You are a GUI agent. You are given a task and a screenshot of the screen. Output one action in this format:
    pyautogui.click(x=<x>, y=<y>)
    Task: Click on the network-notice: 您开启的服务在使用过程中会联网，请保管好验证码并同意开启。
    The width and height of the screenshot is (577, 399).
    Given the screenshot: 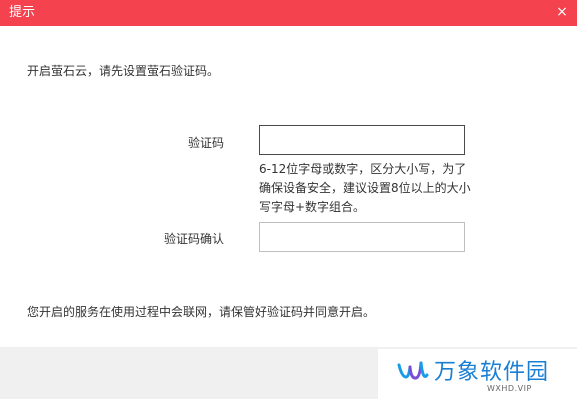 What is the action you would take?
    pyautogui.click(x=201, y=312)
    